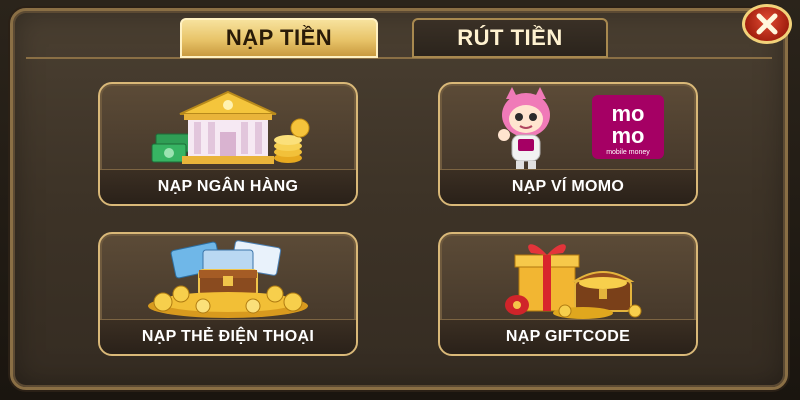 The height and width of the screenshot is (400, 800). I want to click on bank-icon, so click(228, 128).